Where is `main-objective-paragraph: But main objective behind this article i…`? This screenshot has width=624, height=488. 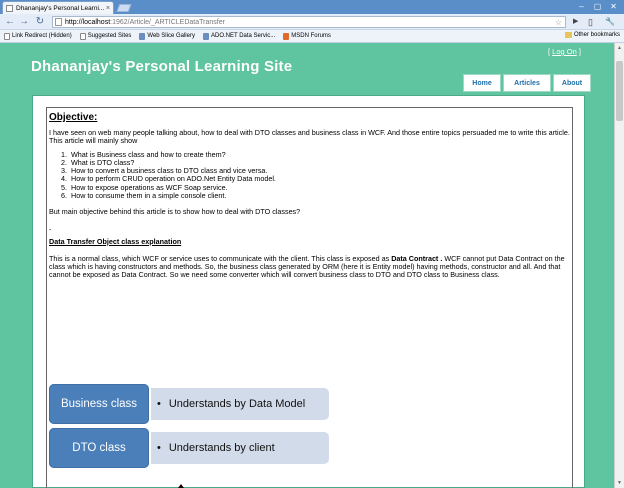 main-objective-paragraph: But main objective behind this article i… is located at coordinates (175, 212).